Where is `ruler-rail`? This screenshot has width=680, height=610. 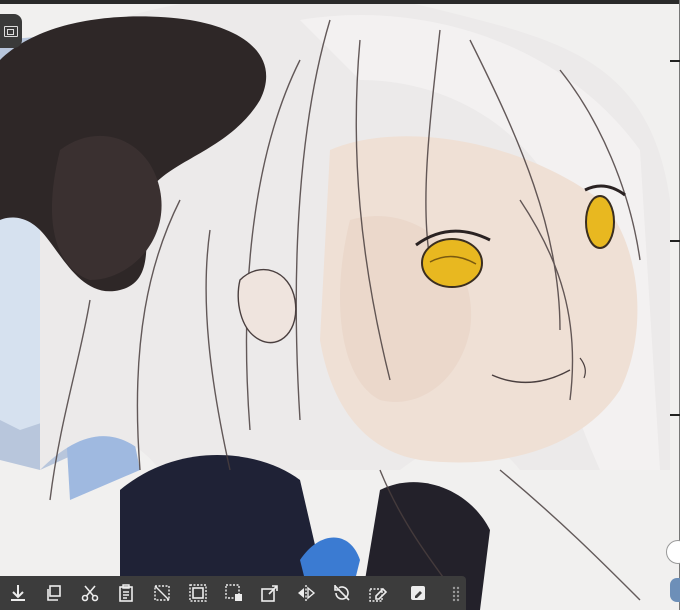 ruler-rail is located at coordinates (674, 305).